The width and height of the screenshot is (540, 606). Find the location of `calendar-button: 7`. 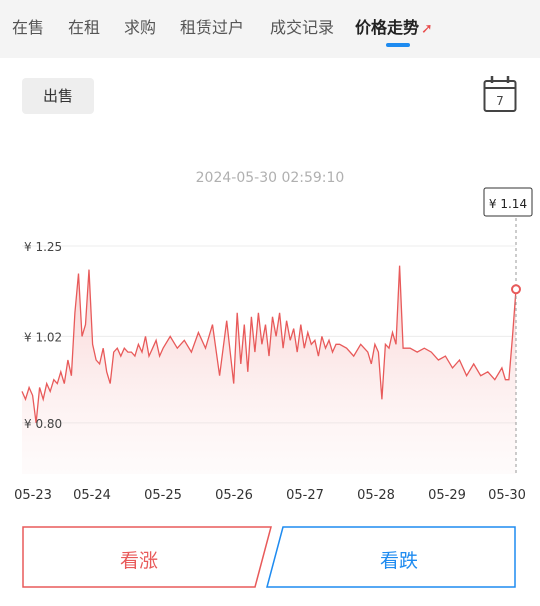

calendar-button: 7 is located at coordinates (500, 94).